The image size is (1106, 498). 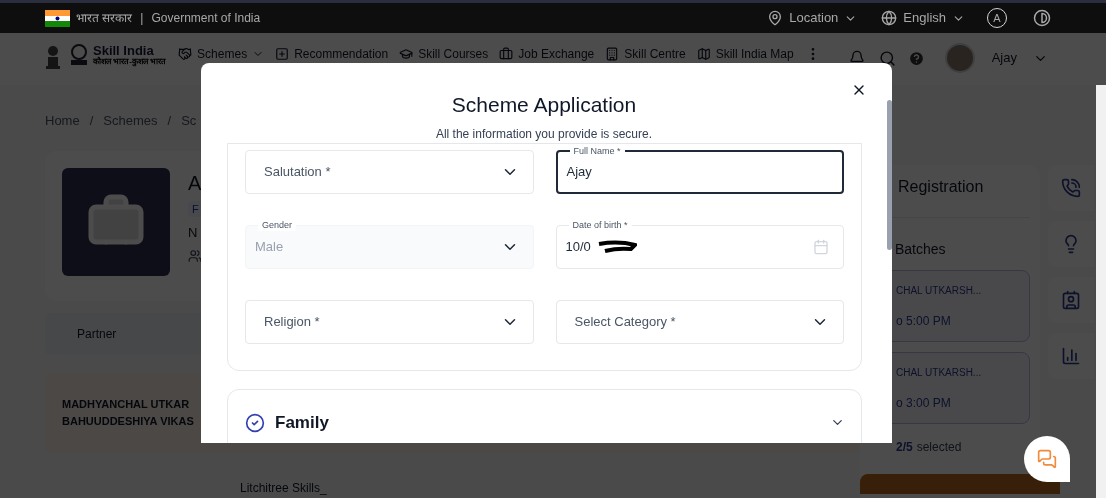 I want to click on logo-title: Skill India, so click(x=124, y=50).